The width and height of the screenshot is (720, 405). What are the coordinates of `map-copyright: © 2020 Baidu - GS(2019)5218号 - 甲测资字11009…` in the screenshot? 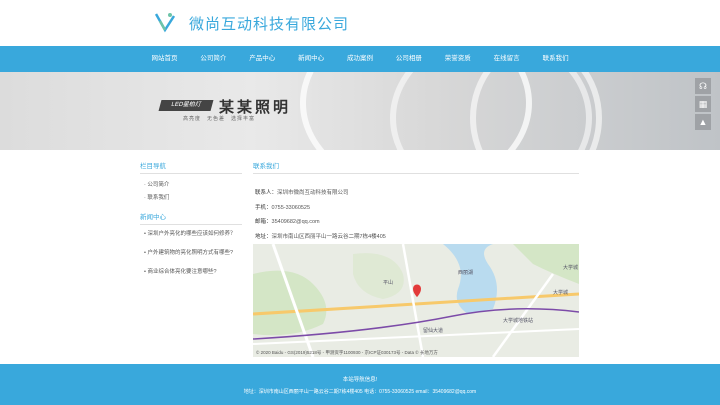 It's located at (347, 352).